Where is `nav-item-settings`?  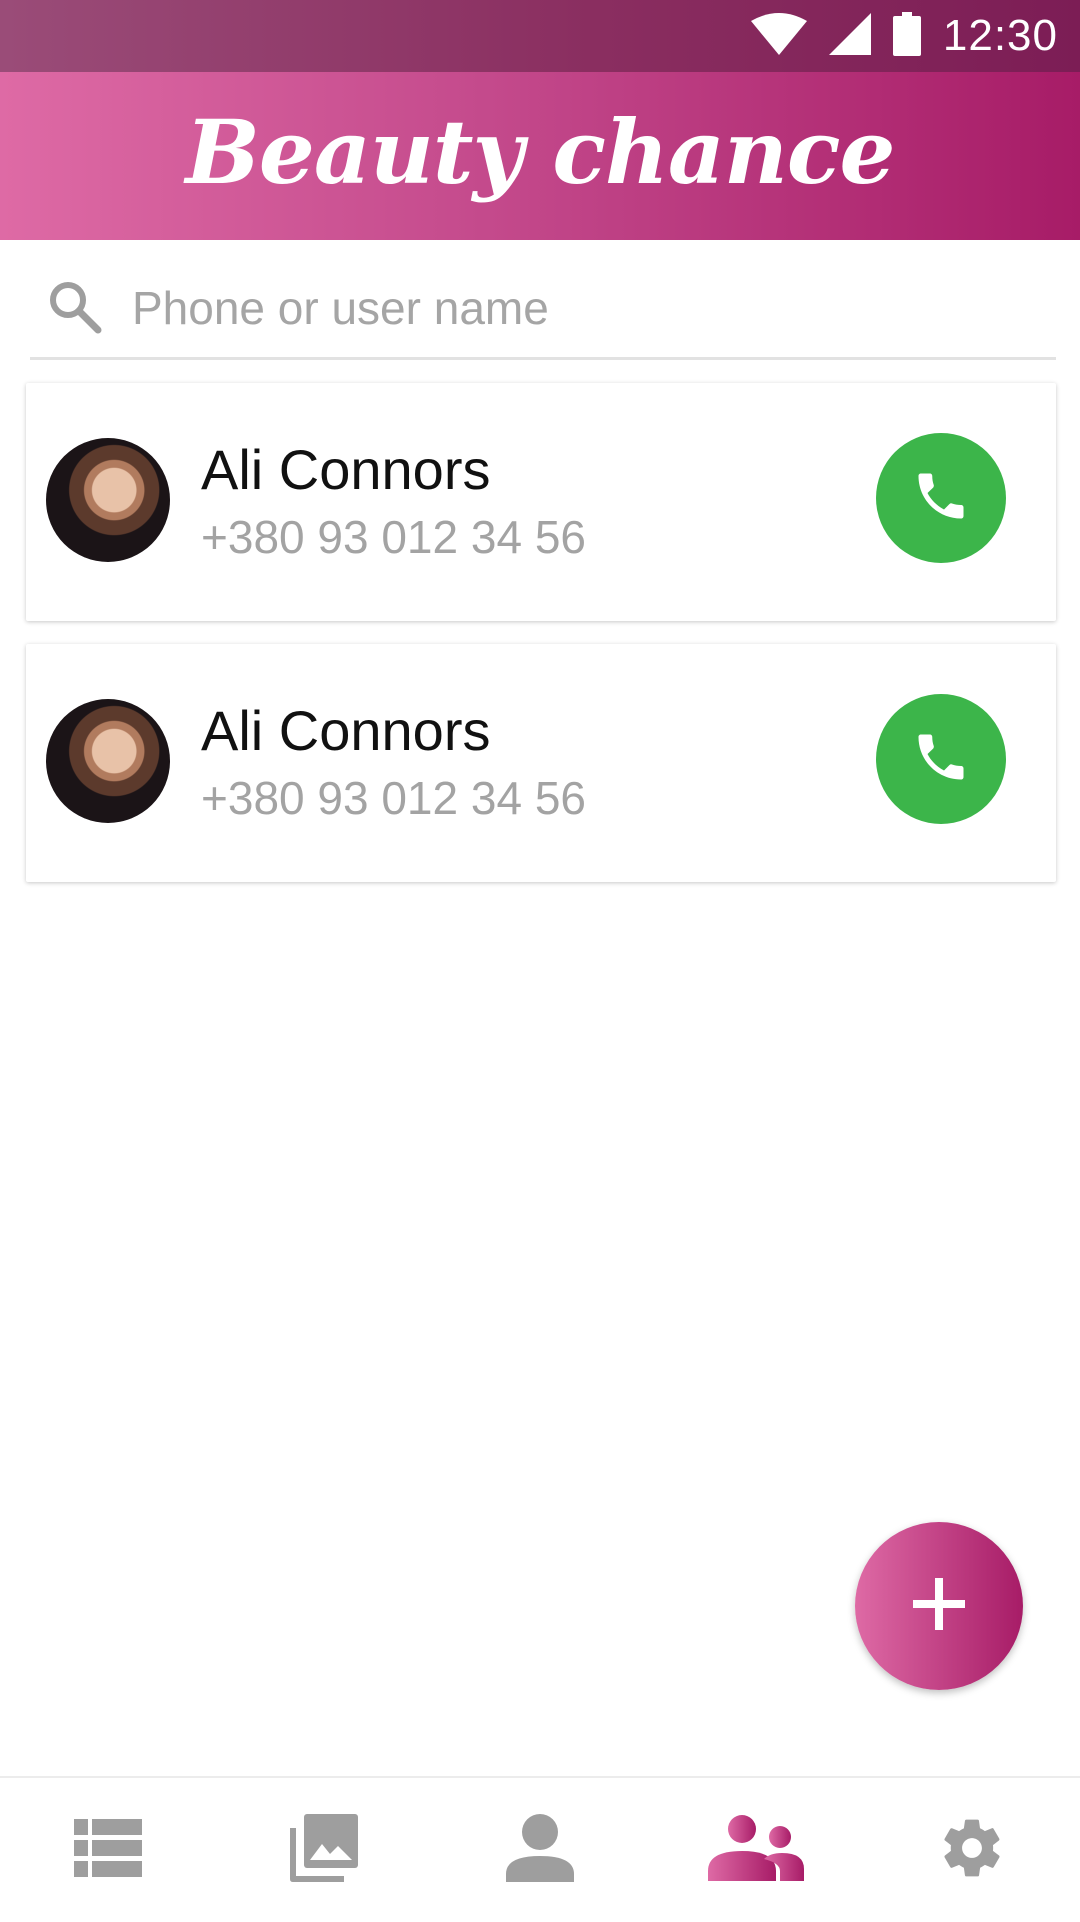 nav-item-settings is located at coordinates (972, 1850).